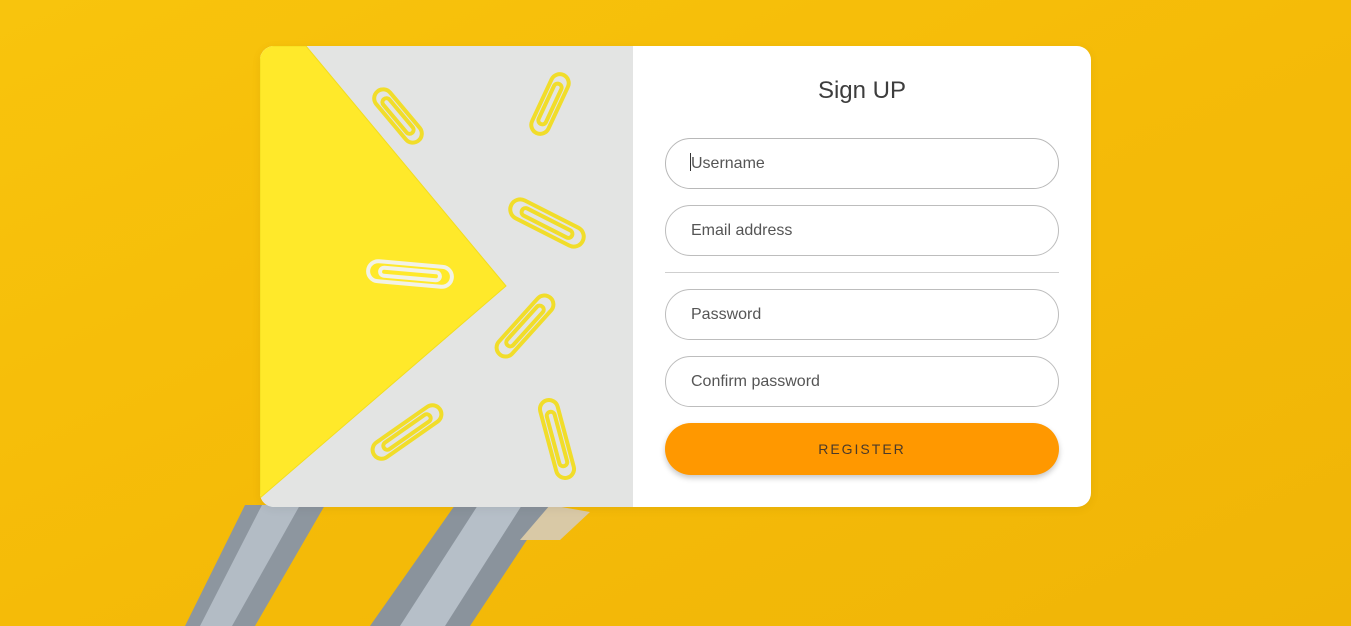 The height and width of the screenshot is (626, 1351). Describe the element at coordinates (862, 272) in the screenshot. I see `form-divider` at that location.